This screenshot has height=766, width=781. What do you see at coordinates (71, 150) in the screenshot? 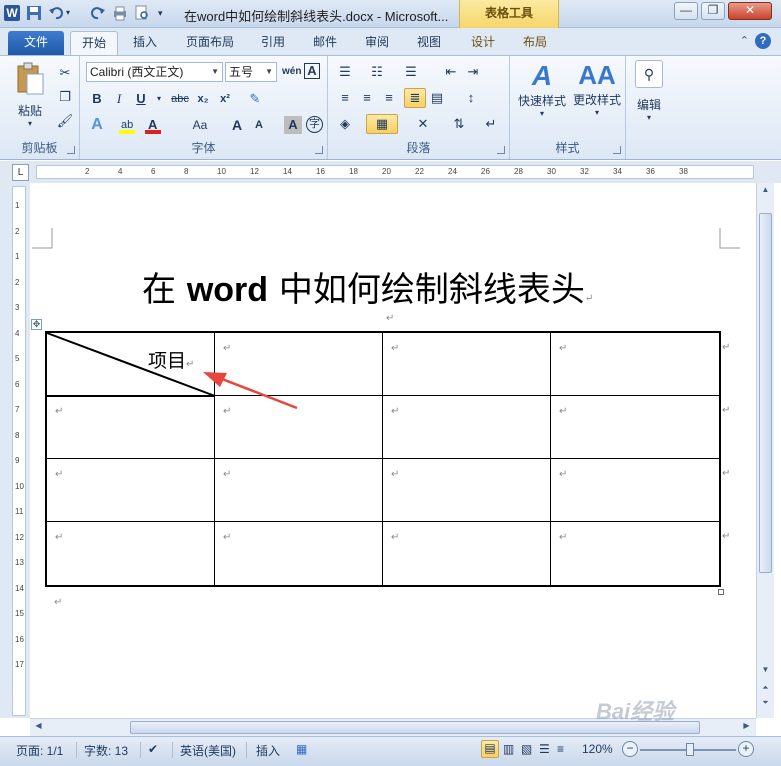
I see `clipboard-launcher-icon` at bounding box center [71, 150].